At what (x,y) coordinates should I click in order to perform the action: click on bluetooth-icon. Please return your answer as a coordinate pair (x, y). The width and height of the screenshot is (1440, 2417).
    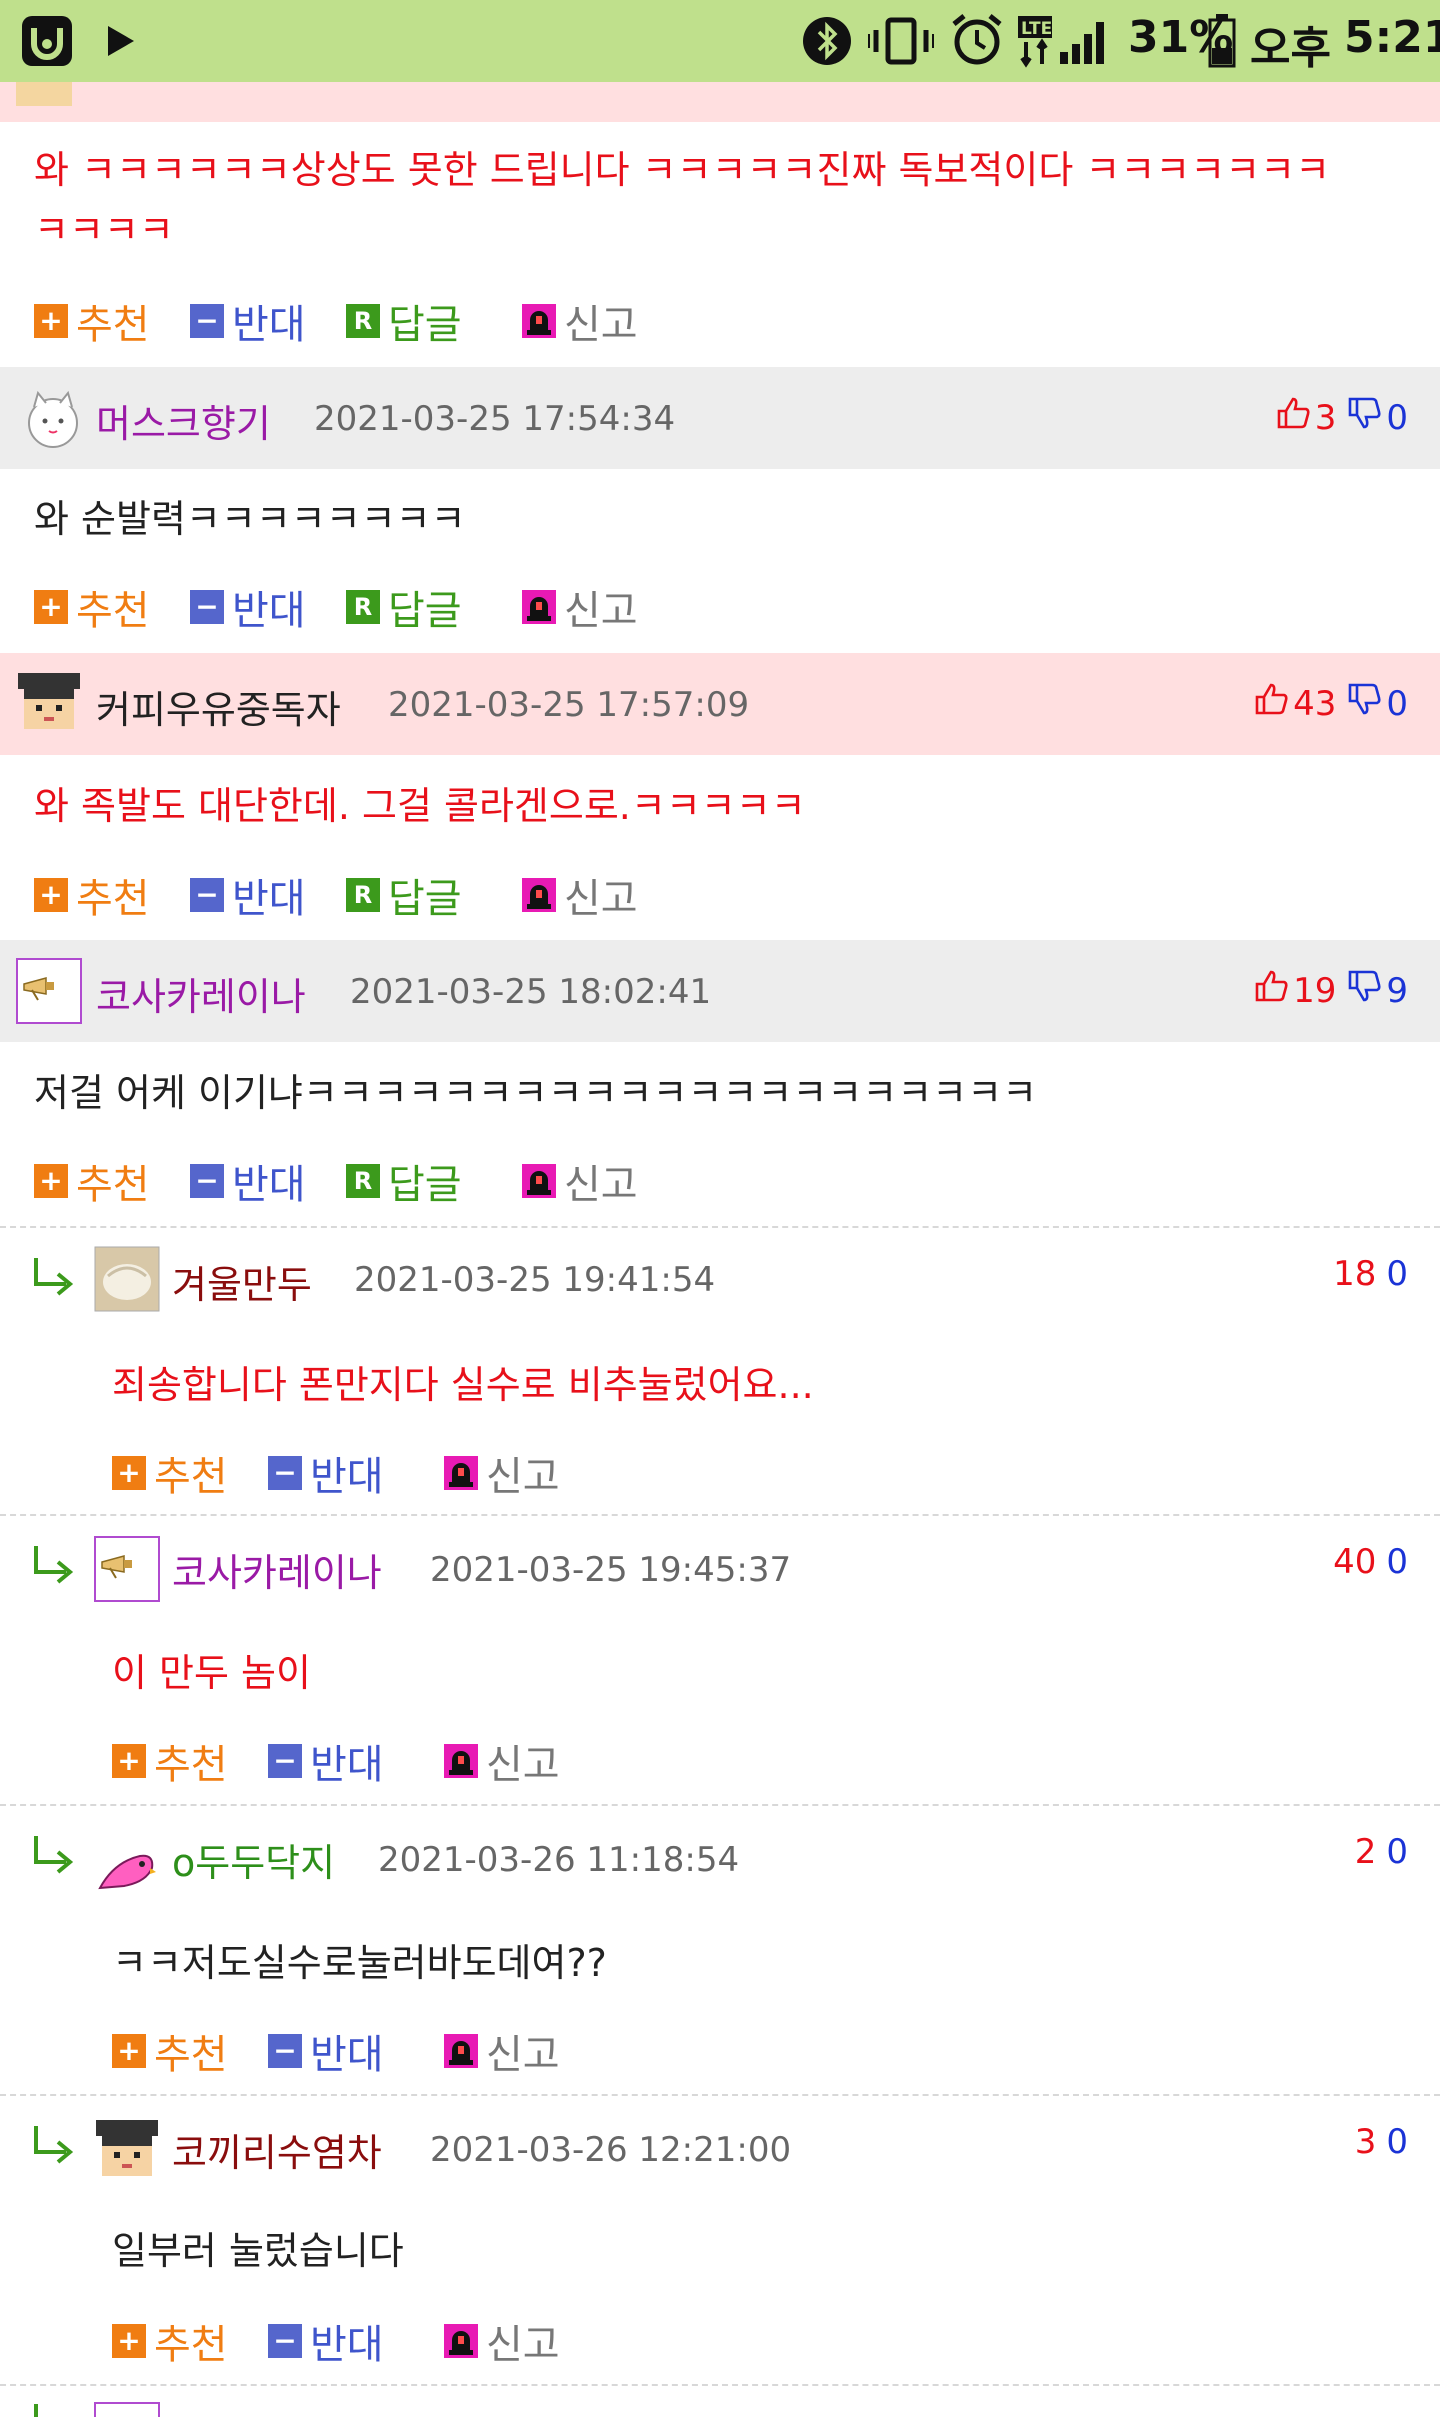
    Looking at the image, I should click on (827, 43).